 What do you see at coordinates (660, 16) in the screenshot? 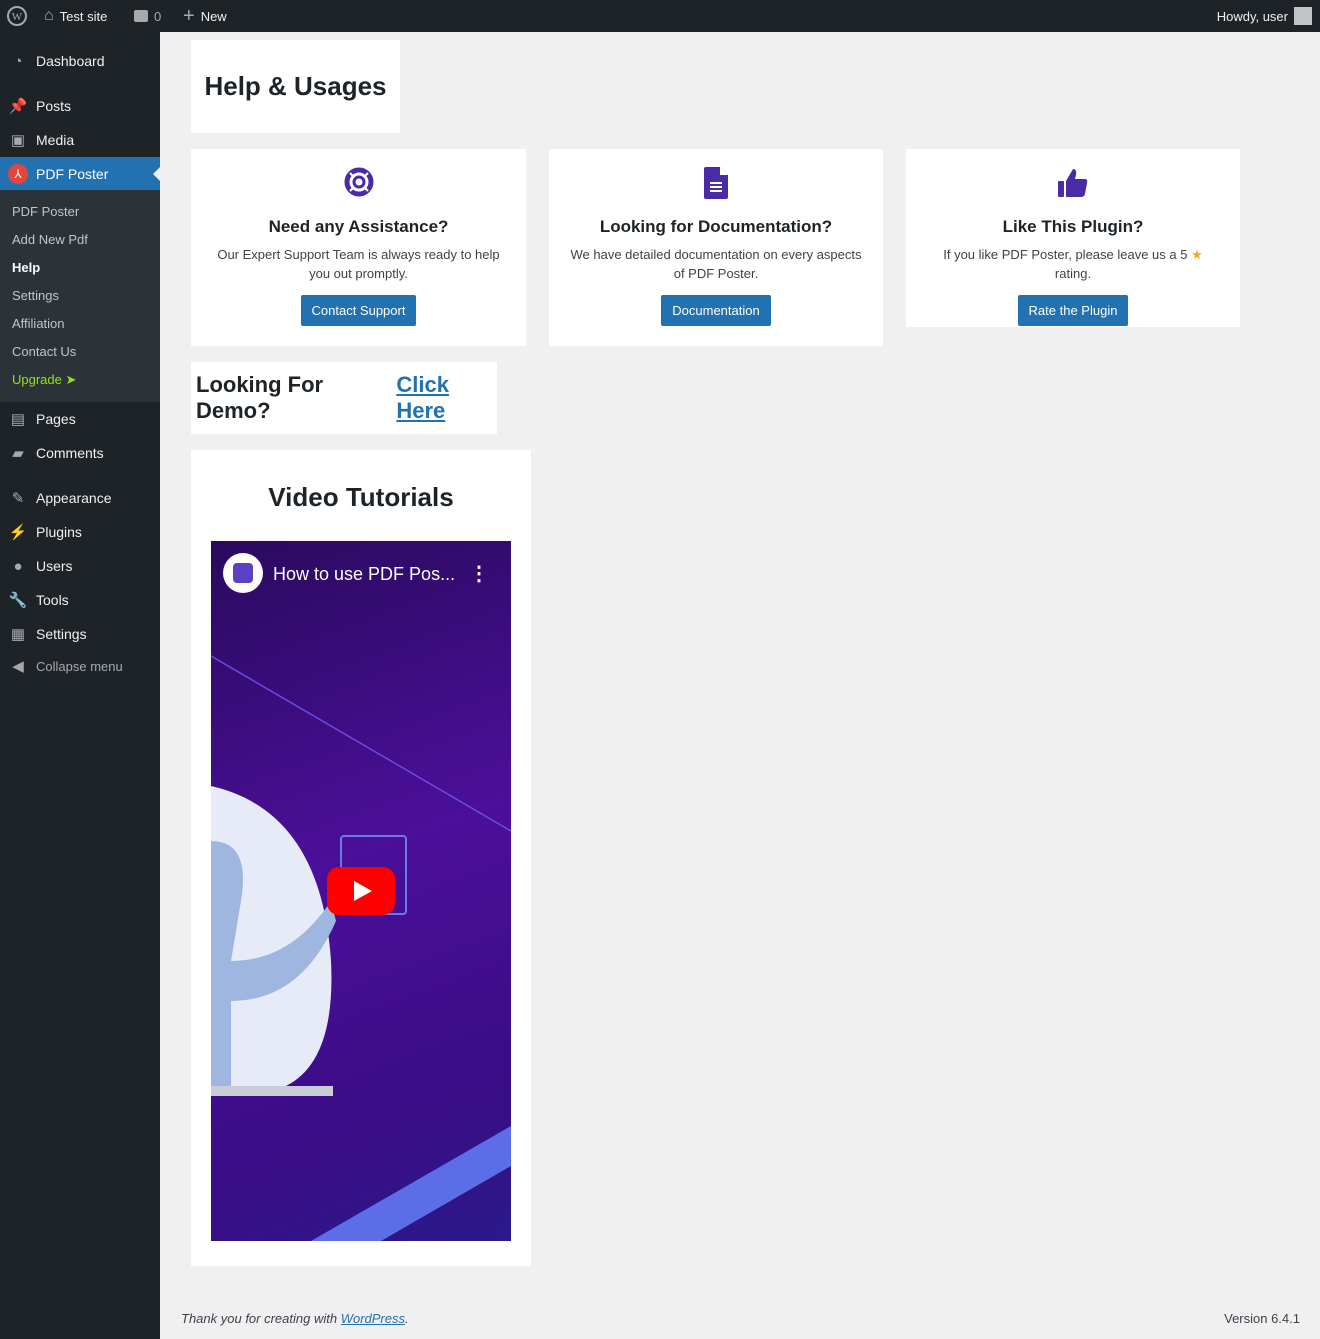
I see `admin-bar: W ⌂ Test site 0 + New Howdy, user` at bounding box center [660, 16].